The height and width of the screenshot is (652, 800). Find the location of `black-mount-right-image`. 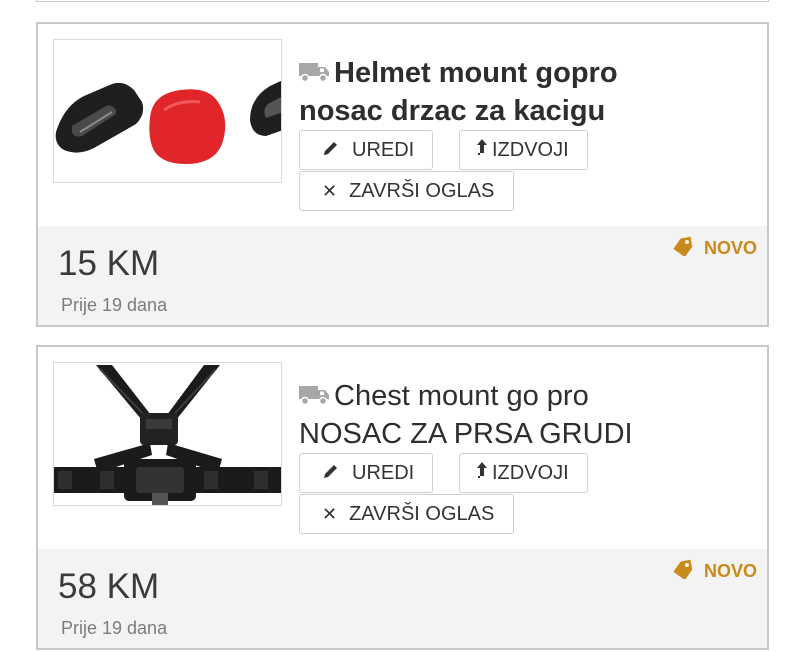

black-mount-right-image is located at coordinates (265, 108).